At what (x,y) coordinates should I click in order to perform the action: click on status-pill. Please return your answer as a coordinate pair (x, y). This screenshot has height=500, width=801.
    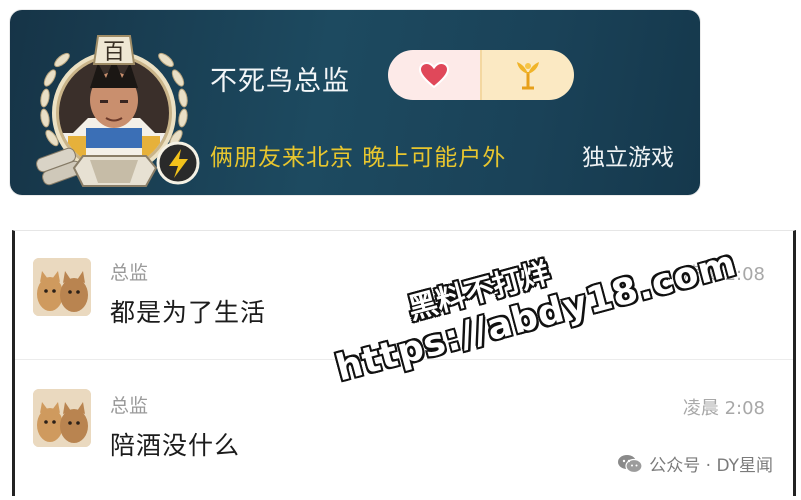
    Looking at the image, I should click on (481, 75).